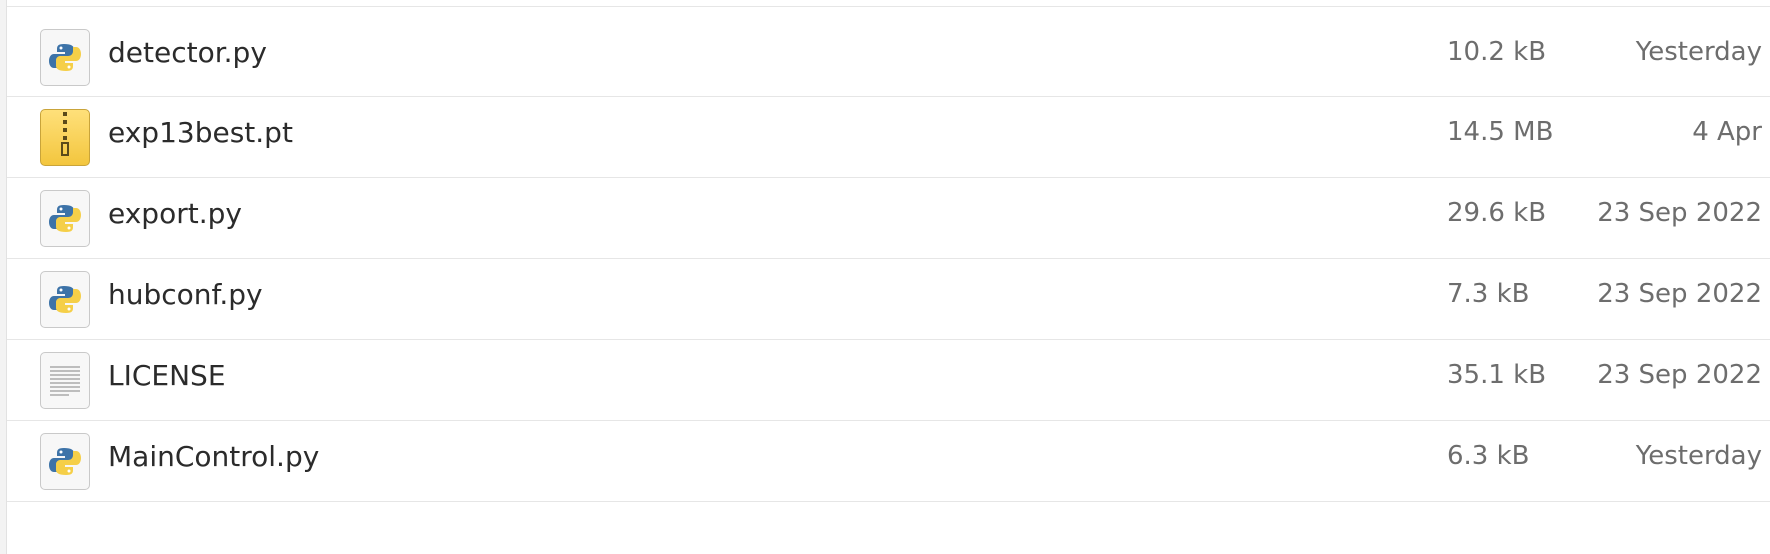 This screenshot has height=554, width=1770. Describe the element at coordinates (175, 213) in the screenshot. I see `file-name: export.py` at that location.